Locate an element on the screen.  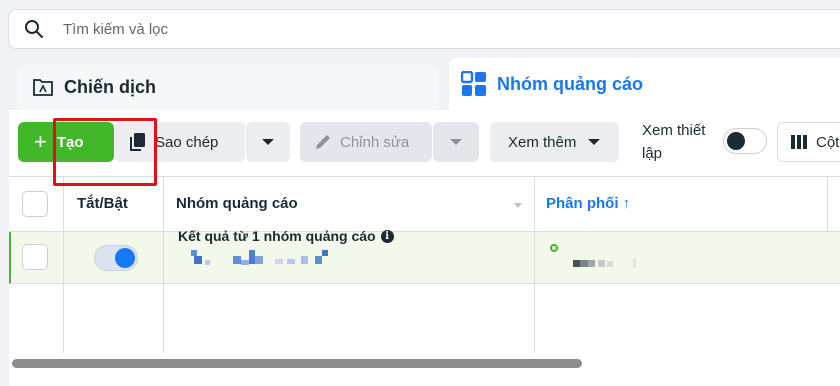
edit-button: Chỉnh sửa is located at coordinates (366, 142).